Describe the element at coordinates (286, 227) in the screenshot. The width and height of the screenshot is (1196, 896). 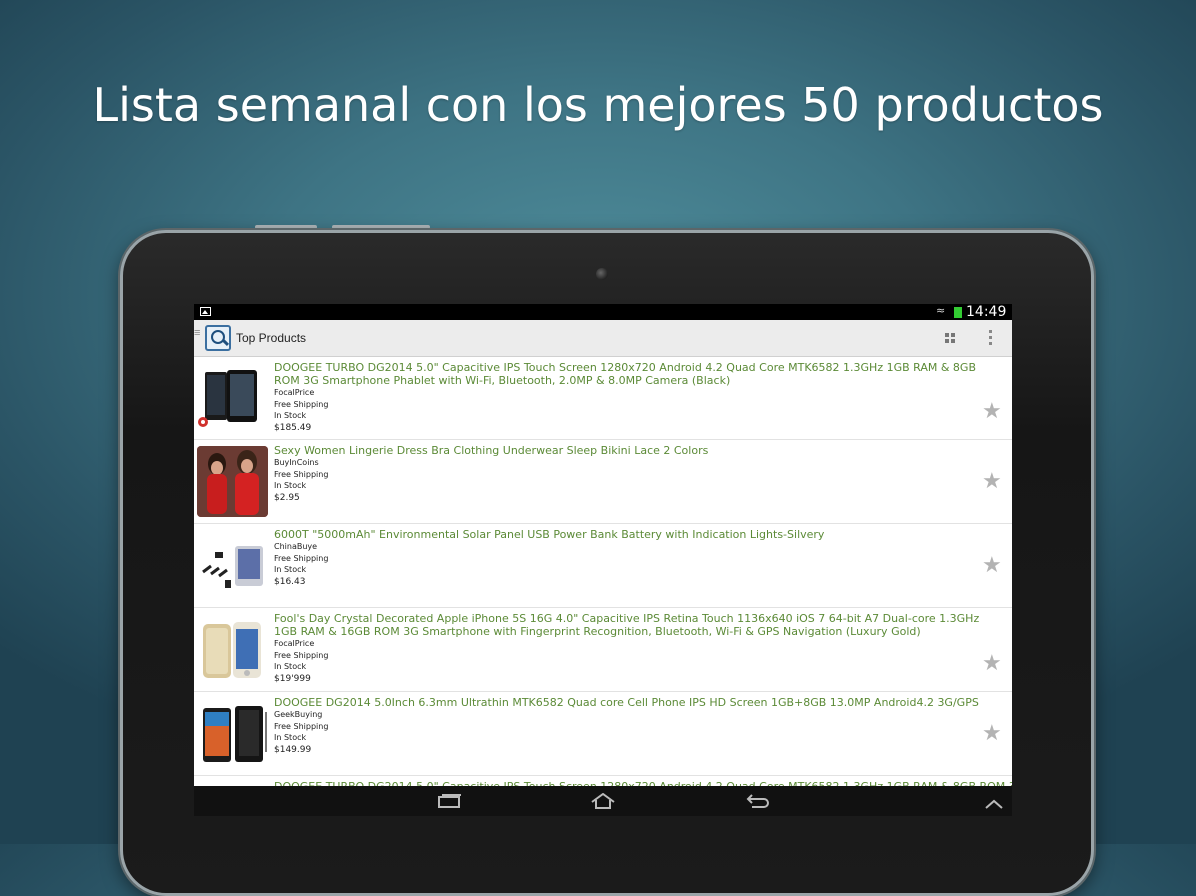
I see `tablet-button-left` at that location.